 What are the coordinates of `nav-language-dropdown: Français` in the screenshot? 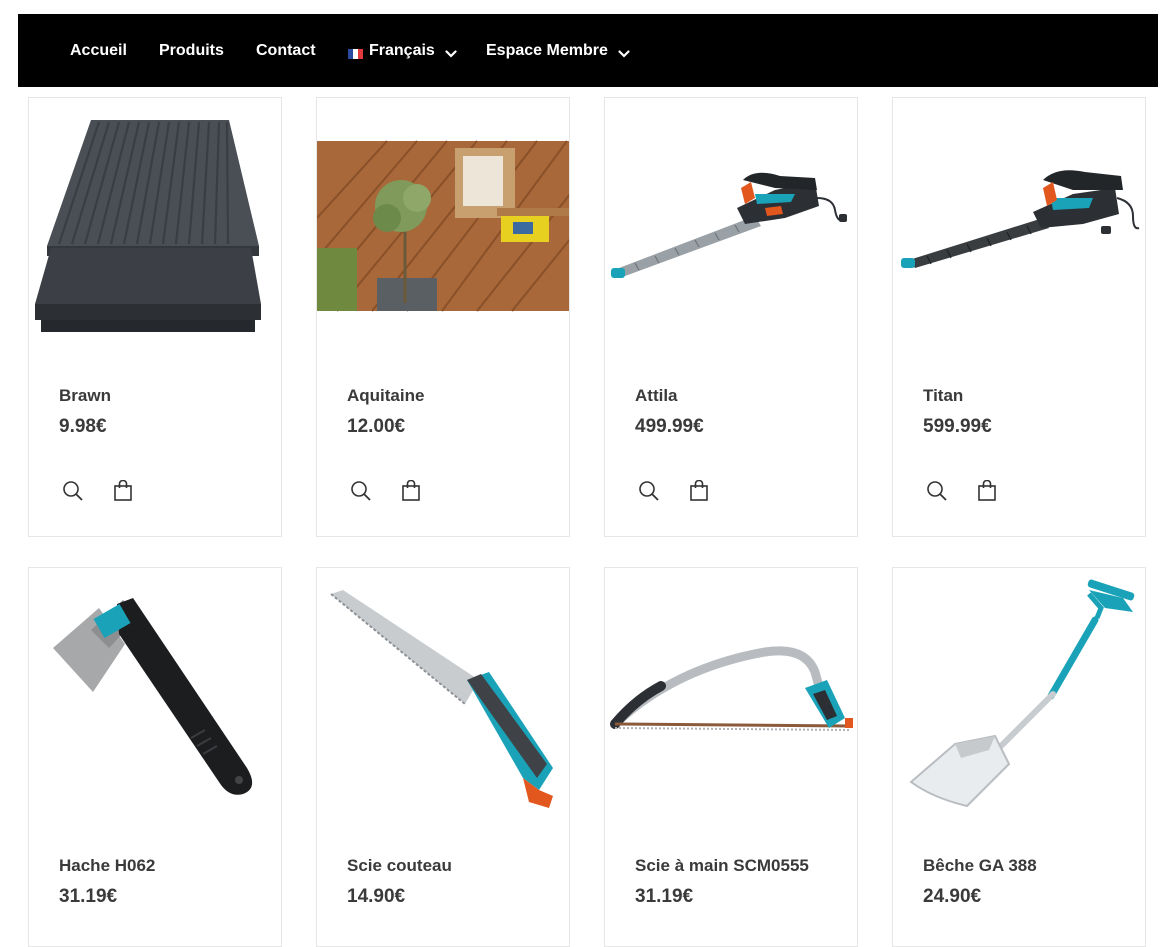 It's located at (402, 50).